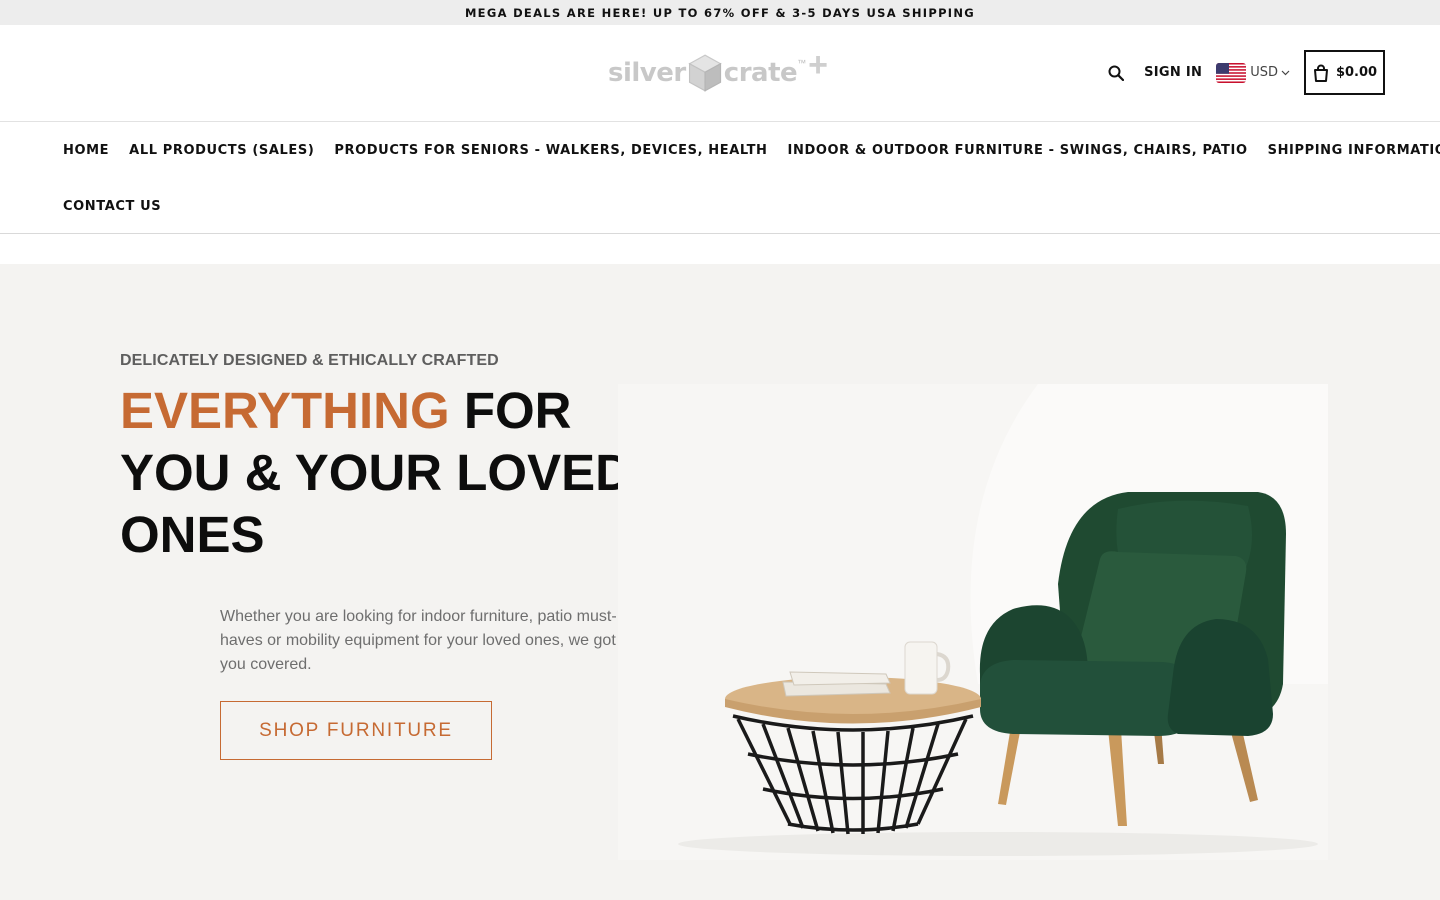  Describe the element at coordinates (818, 64) in the screenshot. I see `logo-plus: +` at that location.